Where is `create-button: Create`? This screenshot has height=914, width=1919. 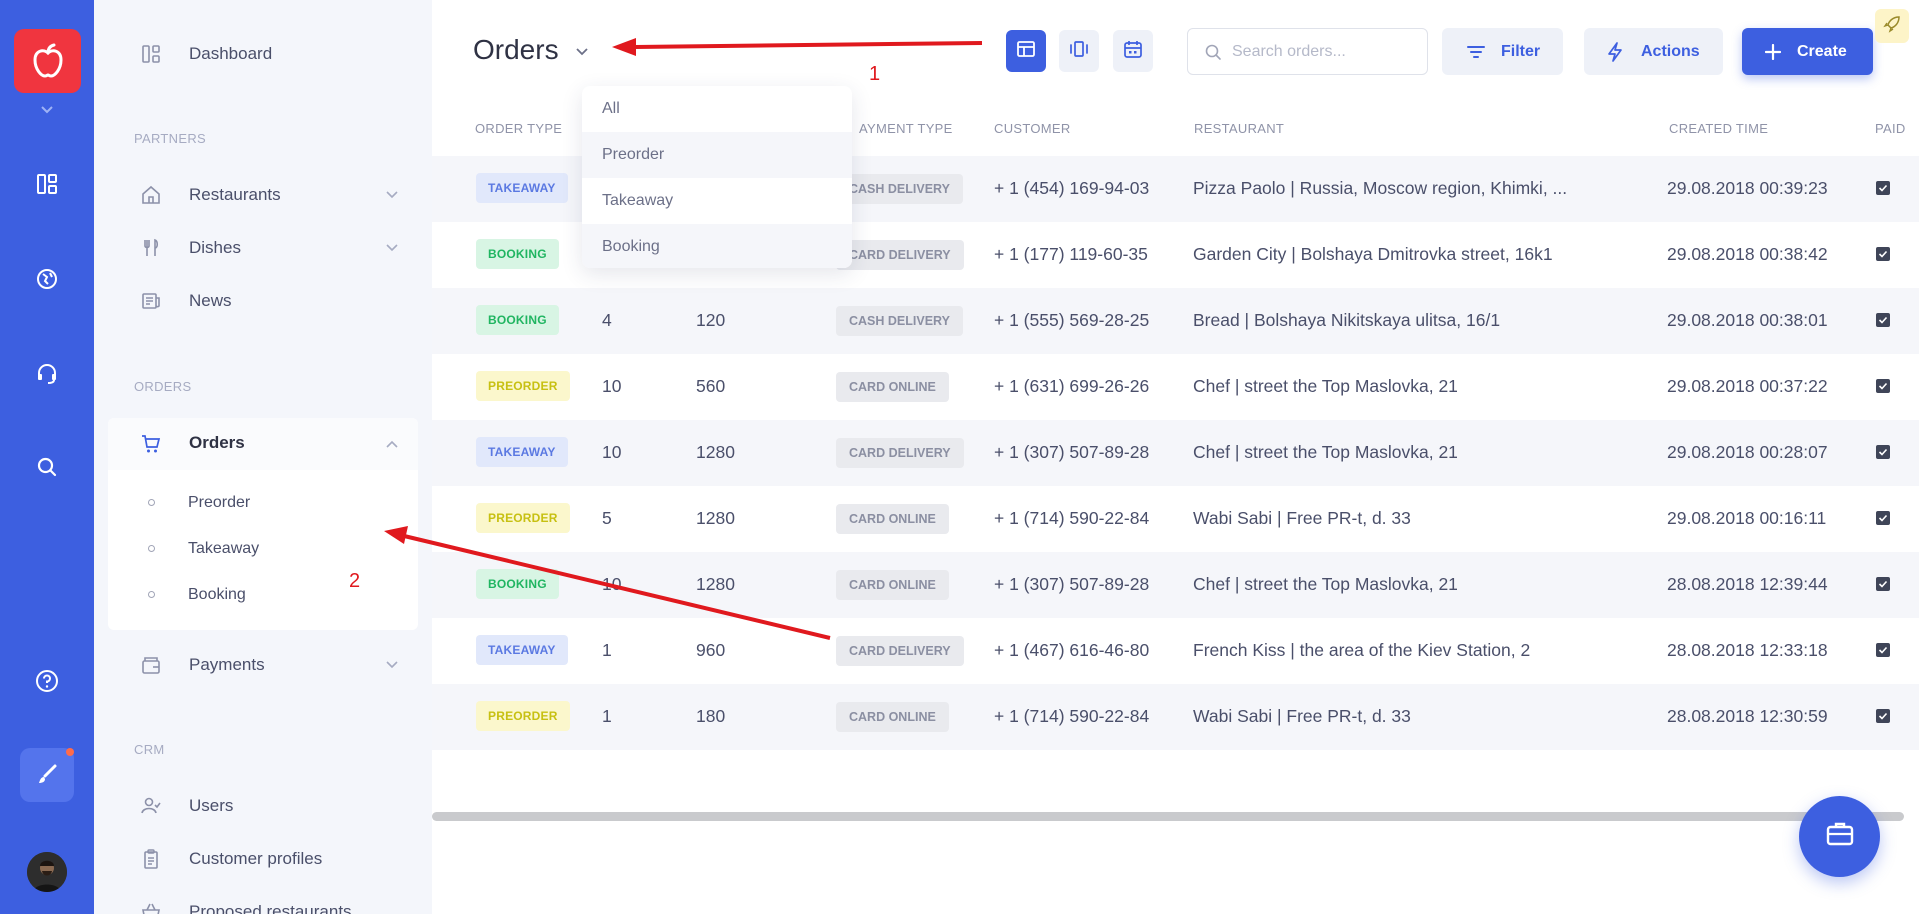 create-button: Create is located at coordinates (1807, 51).